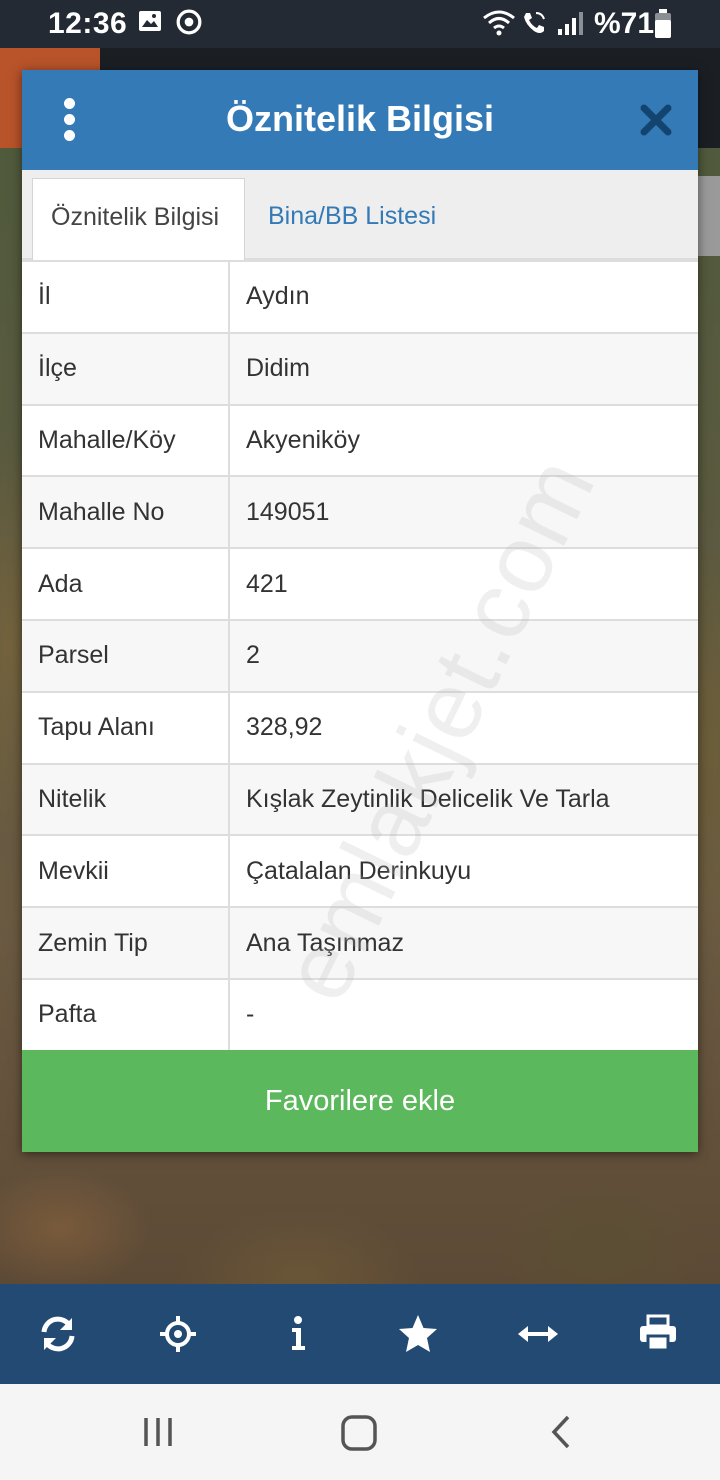 This screenshot has height=1480, width=720. Describe the element at coordinates (656, 120) in the screenshot. I see `close-icon` at that location.